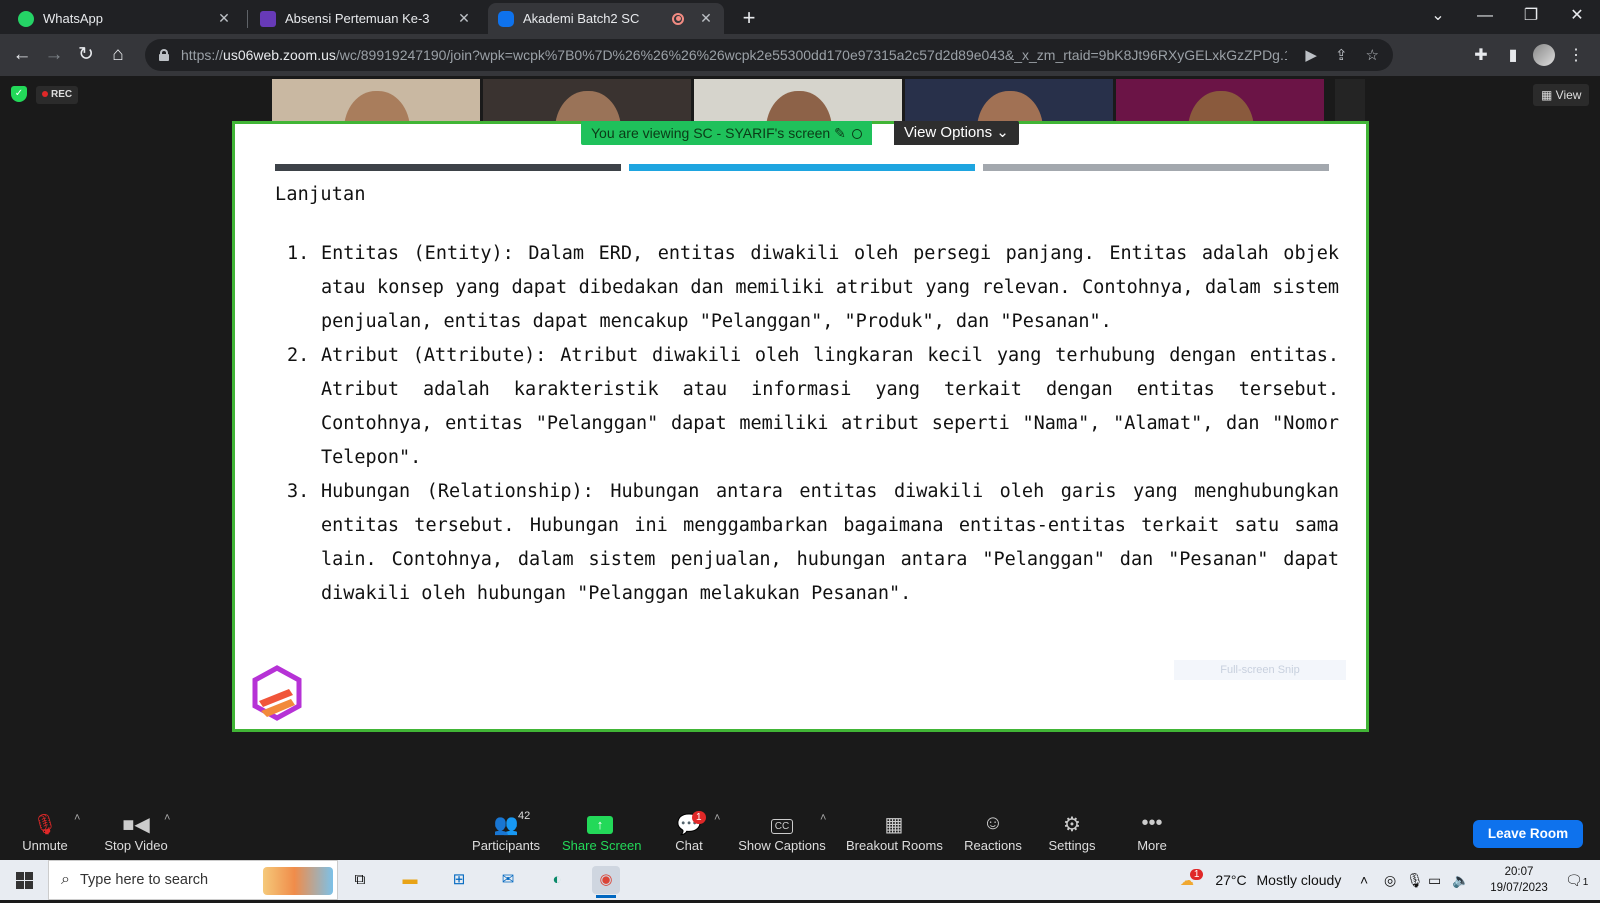 This screenshot has height=903, width=1600. Describe the element at coordinates (1364, 880) in the screenshot. I see `chevron-up-icon: ˄` at that location.